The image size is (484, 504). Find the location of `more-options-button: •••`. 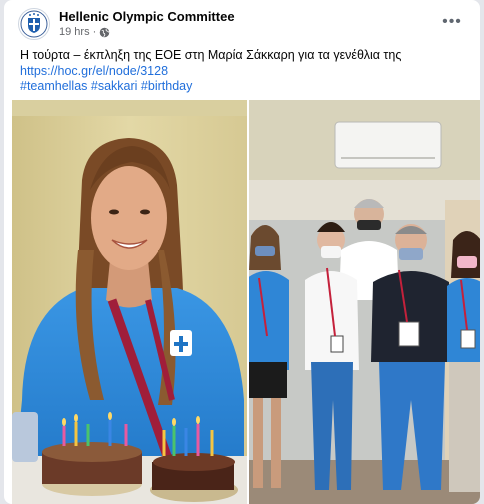

more-options-button: ••• is located at coordinates (452, 22).